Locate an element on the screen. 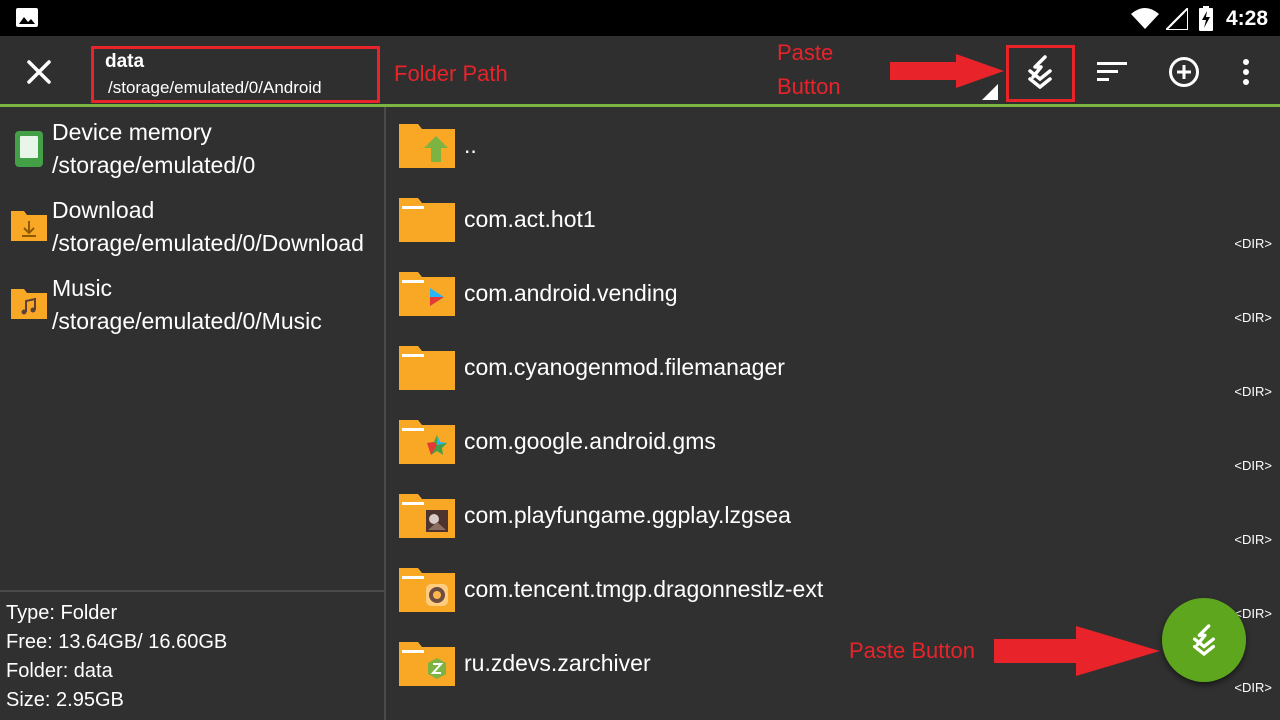 The image size is (1280, 720). close-icon is located at coordinates (39, 72).